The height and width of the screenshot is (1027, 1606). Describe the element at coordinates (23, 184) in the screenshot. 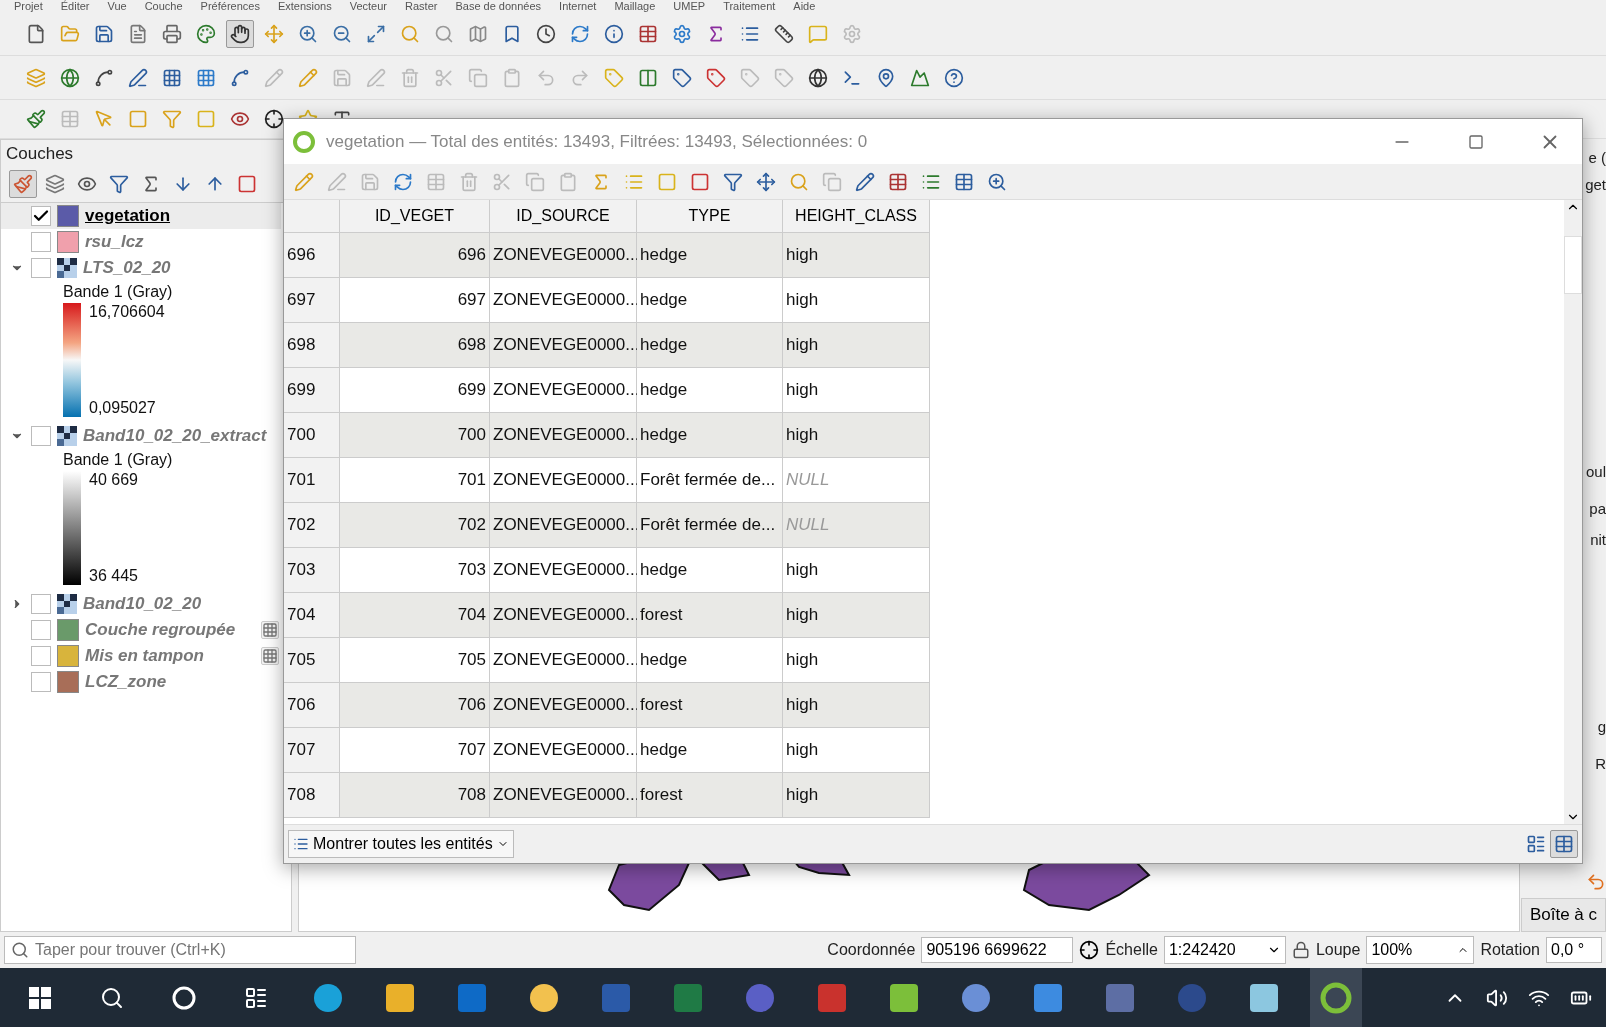

I see `style-brush-icon` at that location.